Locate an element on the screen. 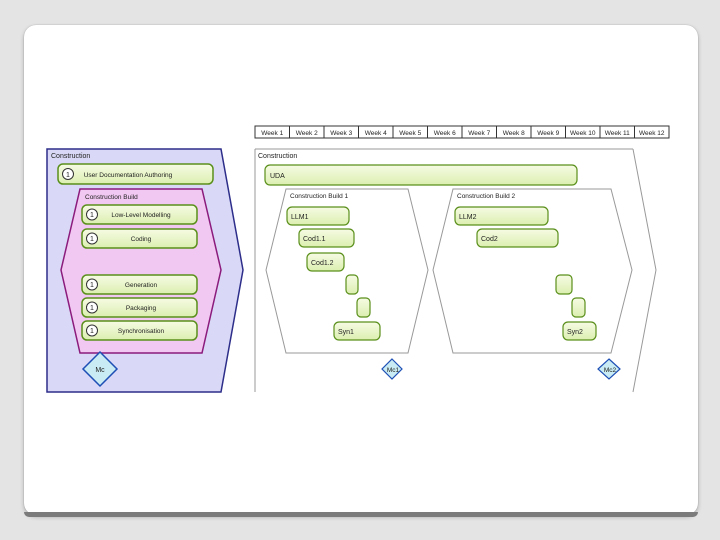 The image size is (720, 540). activity-label: Generation is located at coordinates (141, 285).